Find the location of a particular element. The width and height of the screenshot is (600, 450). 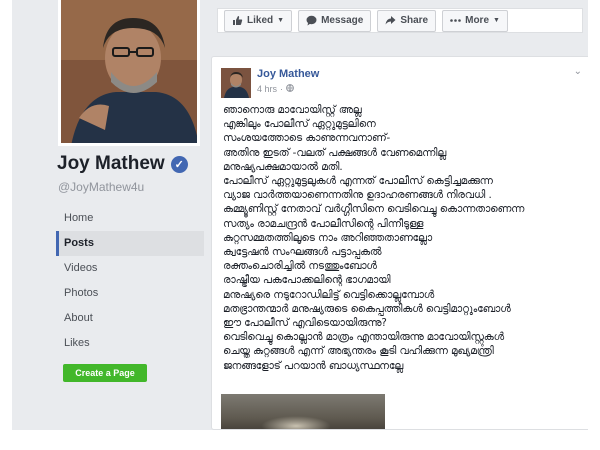

message-label: Message is located at coordinates (342, 20).